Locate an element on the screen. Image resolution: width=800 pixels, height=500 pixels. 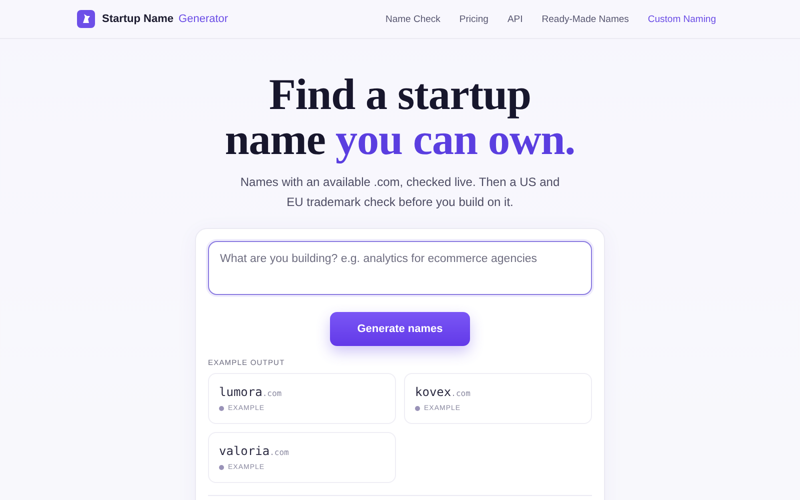
domain-name: valoria.com is located at coordinates (254, 451).